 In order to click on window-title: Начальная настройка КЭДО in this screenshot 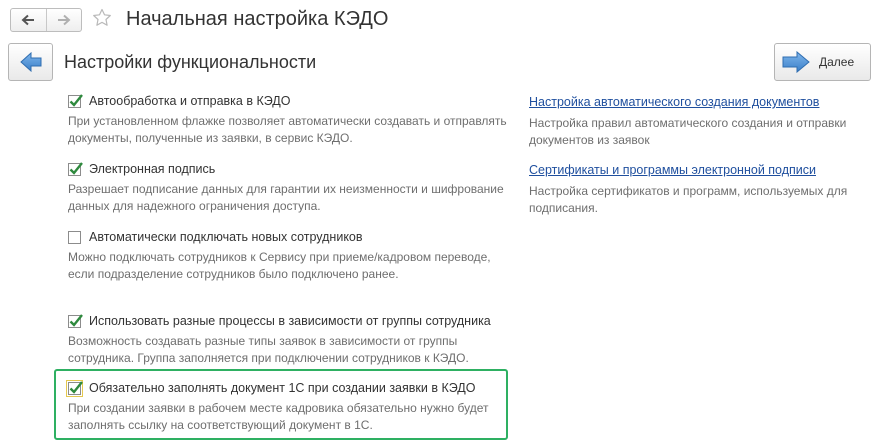, I will do `click(257, 19)`.